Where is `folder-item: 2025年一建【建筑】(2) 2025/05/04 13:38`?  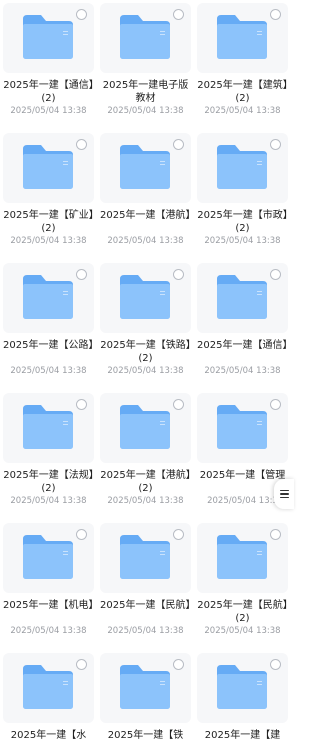
folder-item: 2025年一建【建筑】(2) 2025/05/04 13:38 is located at coordinates (242, 65).